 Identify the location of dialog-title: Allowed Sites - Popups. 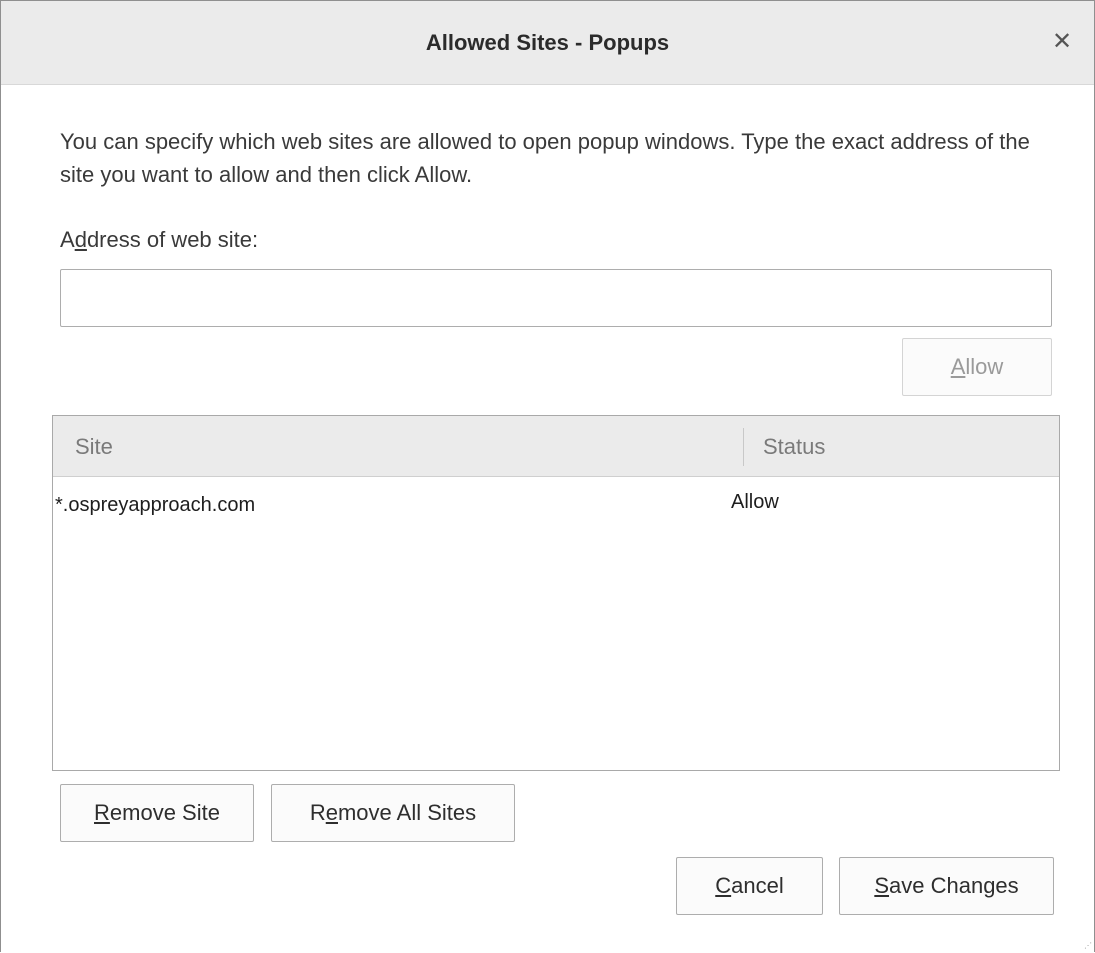
(547, 42).